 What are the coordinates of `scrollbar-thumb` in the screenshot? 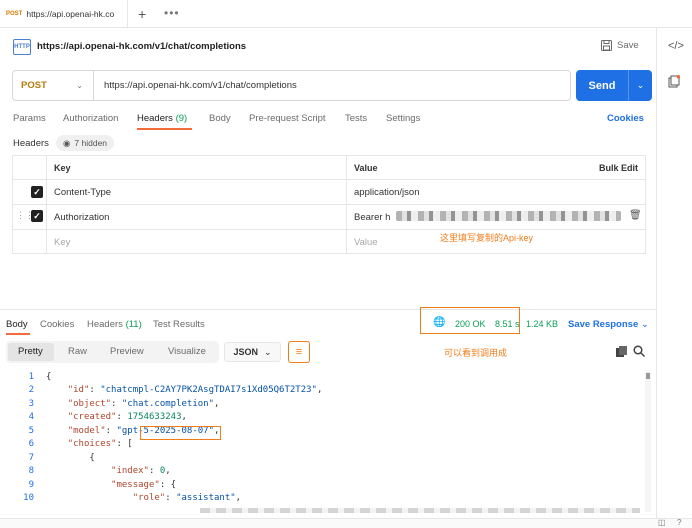 It's located at (648, 376).